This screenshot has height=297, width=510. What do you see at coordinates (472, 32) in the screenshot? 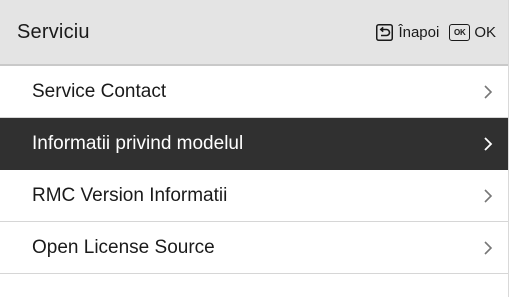
I see `ok-button: OK OK` at bounding box center [472, 32].